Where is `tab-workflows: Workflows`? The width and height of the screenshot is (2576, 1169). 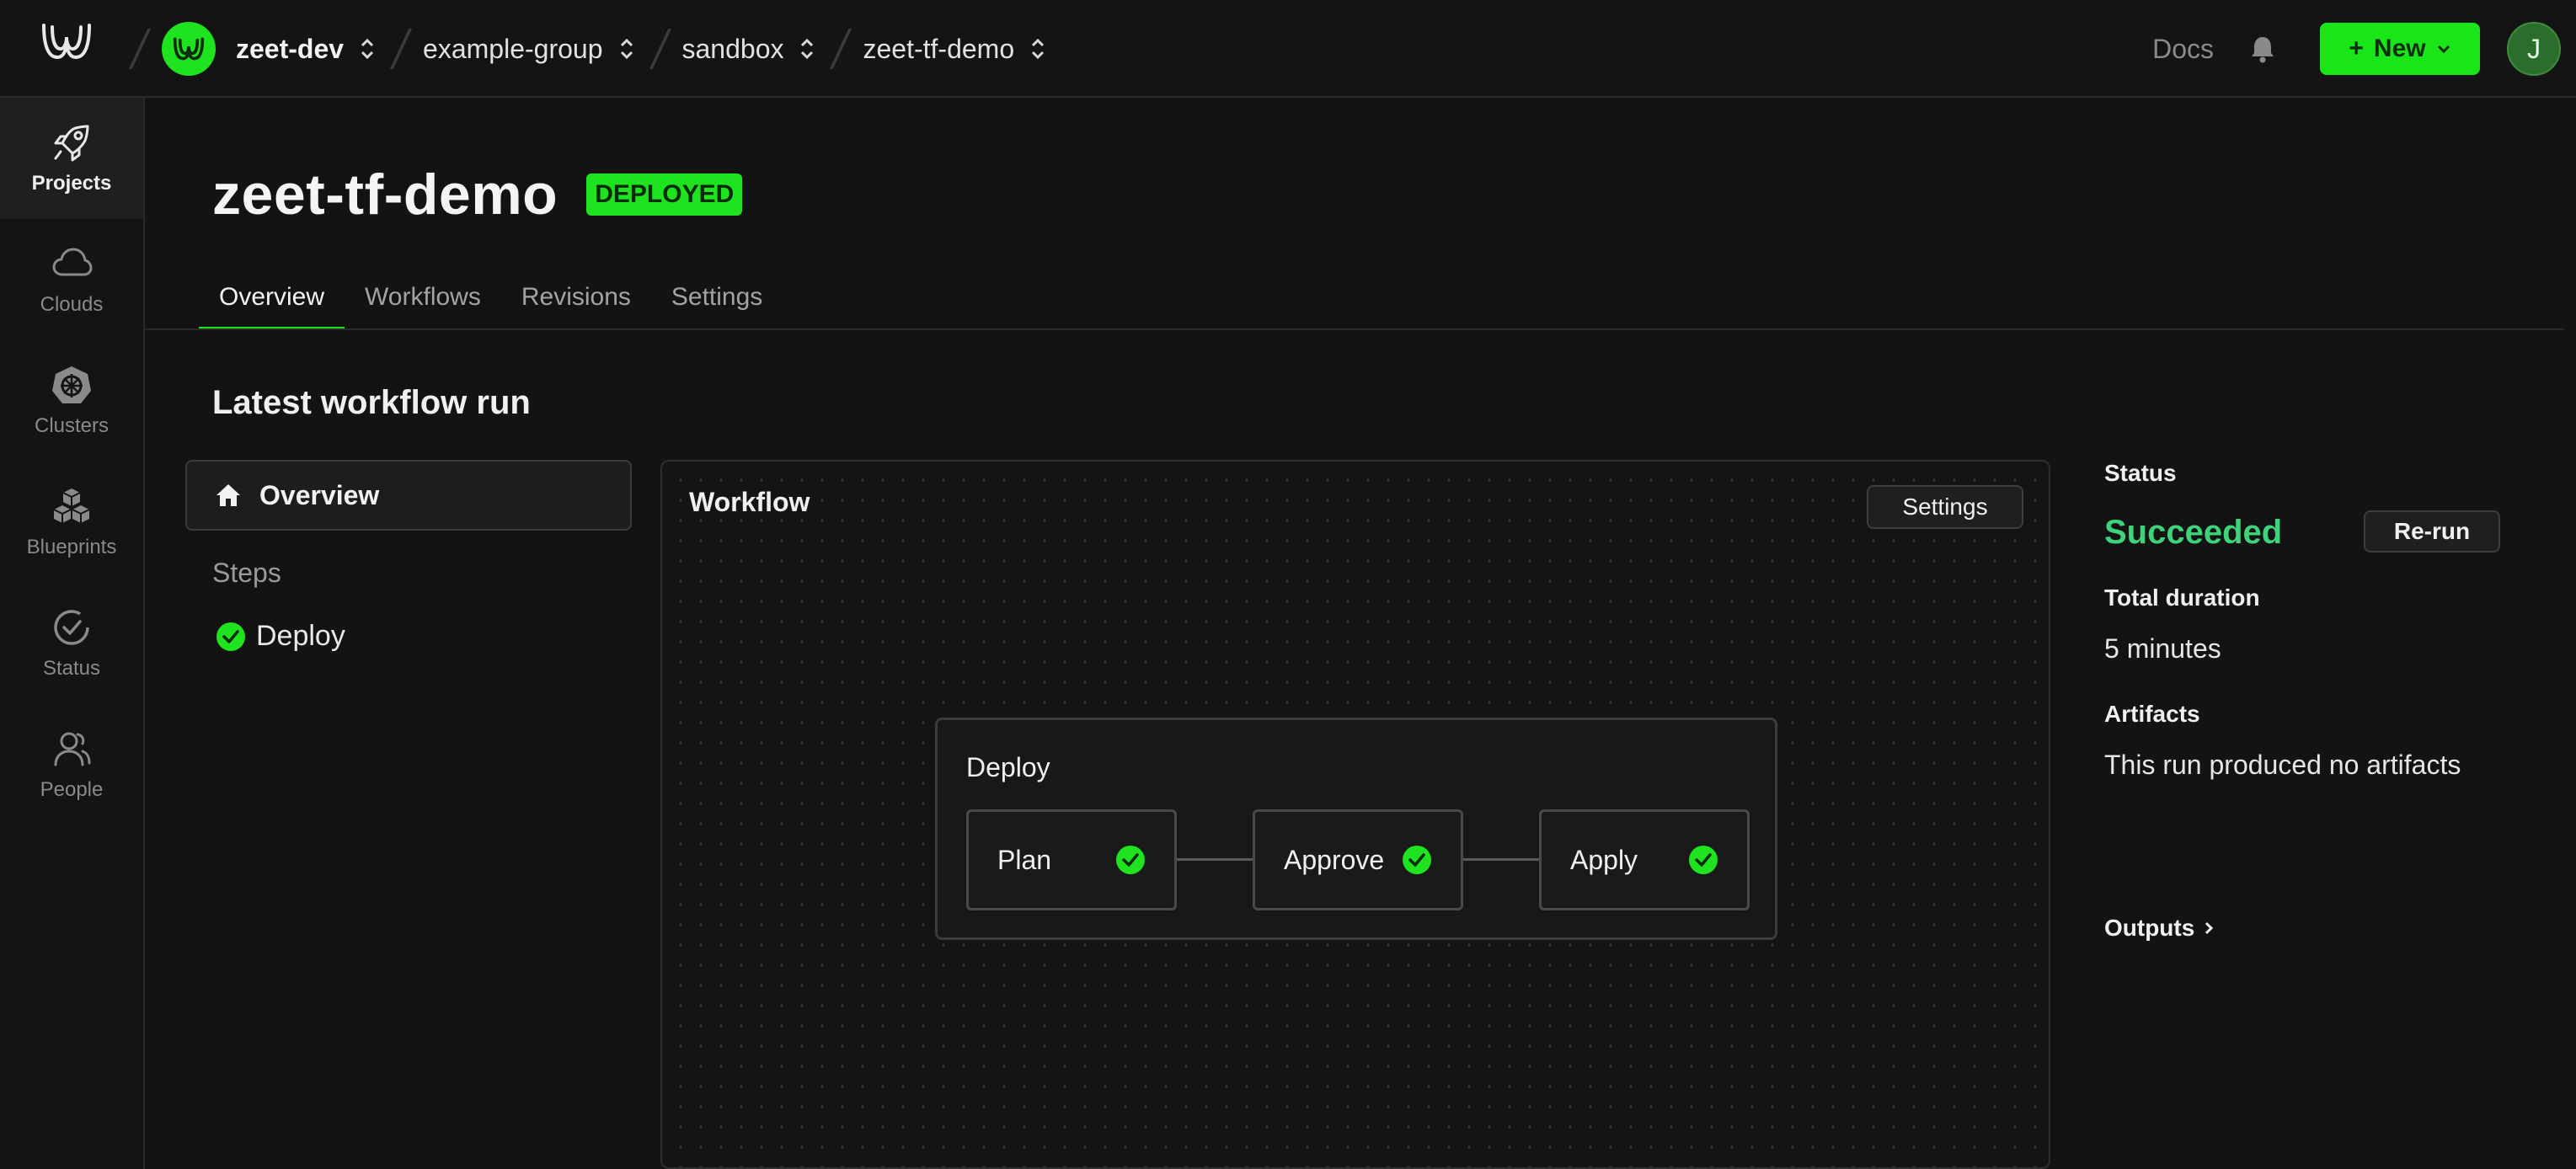
tab-workflows: Workflows is located at coordinates (423, 301).